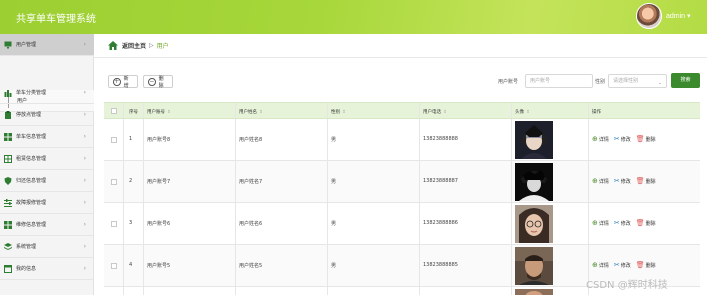 Image resolution: width=707 pixels, height=295 pixels. What do you see at coordinates (600, 82) in the screenshot?
I see `gender-search-label: 性别` at bounding box center [600, 82].